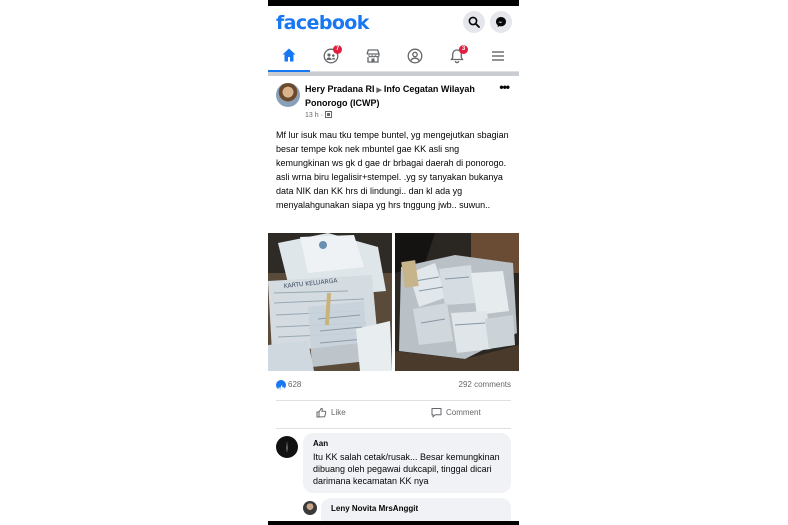 The width and height of the screenshot is (788, 525). I want to click on photo-kk-documents: KARTU KELUARGA, so click(330, 302).